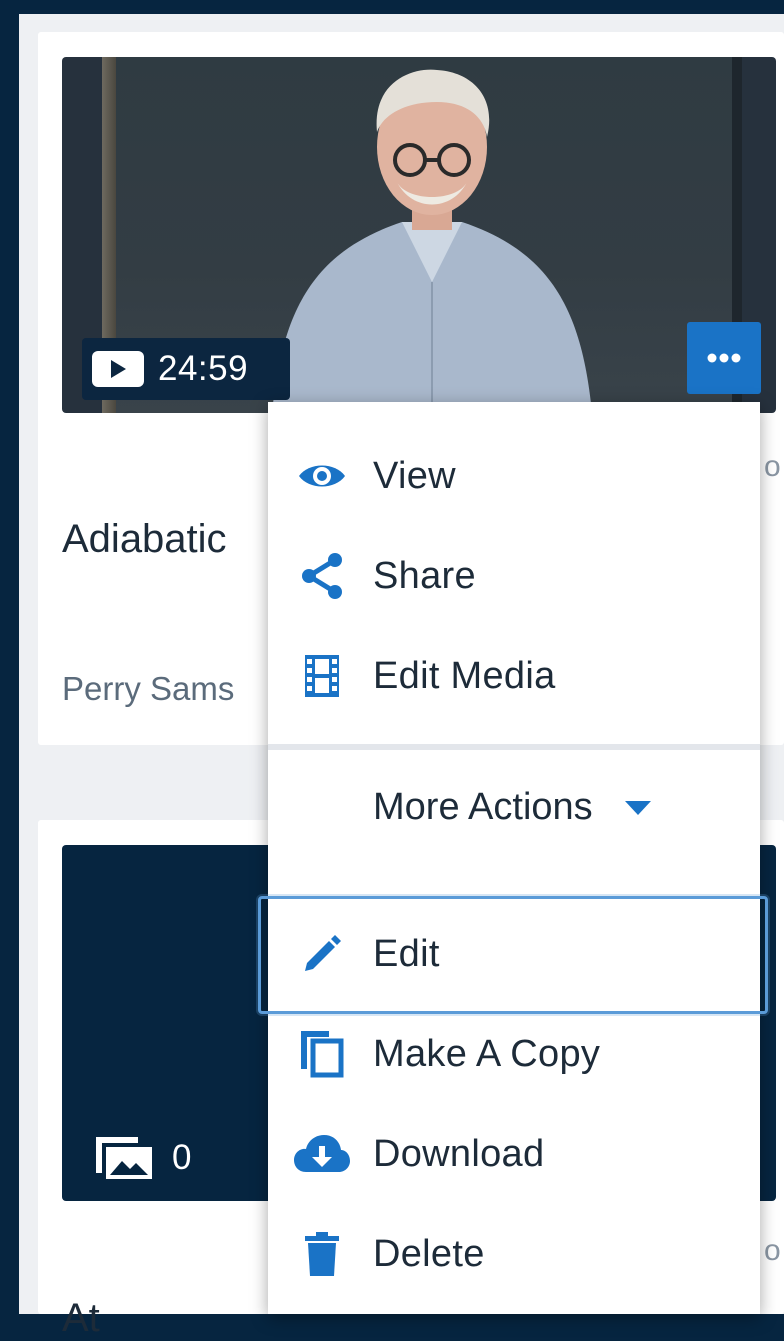 This screenshot has height=1341, width=784. I want to click on menu-item-make-a-copy: Make A Copy, so click(514, 1054).